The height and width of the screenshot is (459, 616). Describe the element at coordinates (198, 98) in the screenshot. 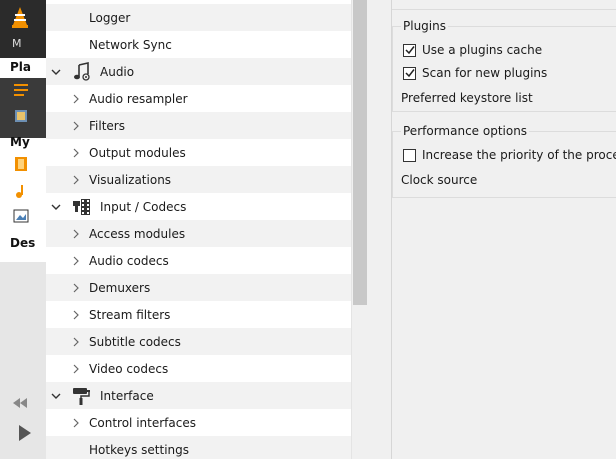

I see `tree-item-audio-resampler: Audio resampler` at that location.